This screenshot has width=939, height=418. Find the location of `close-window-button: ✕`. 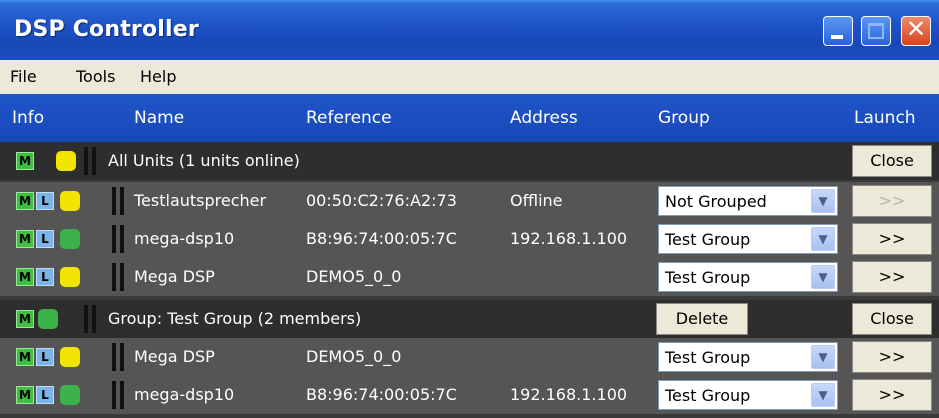

close-window-button: ✕ is located at coordinates (916, 30).